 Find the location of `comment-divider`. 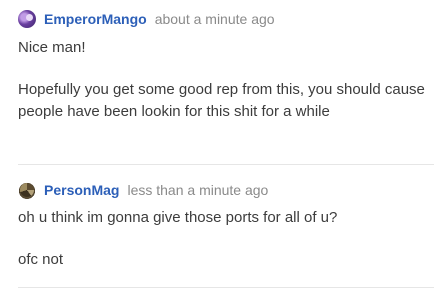

comment-divider is located at coordinates (226, 164).